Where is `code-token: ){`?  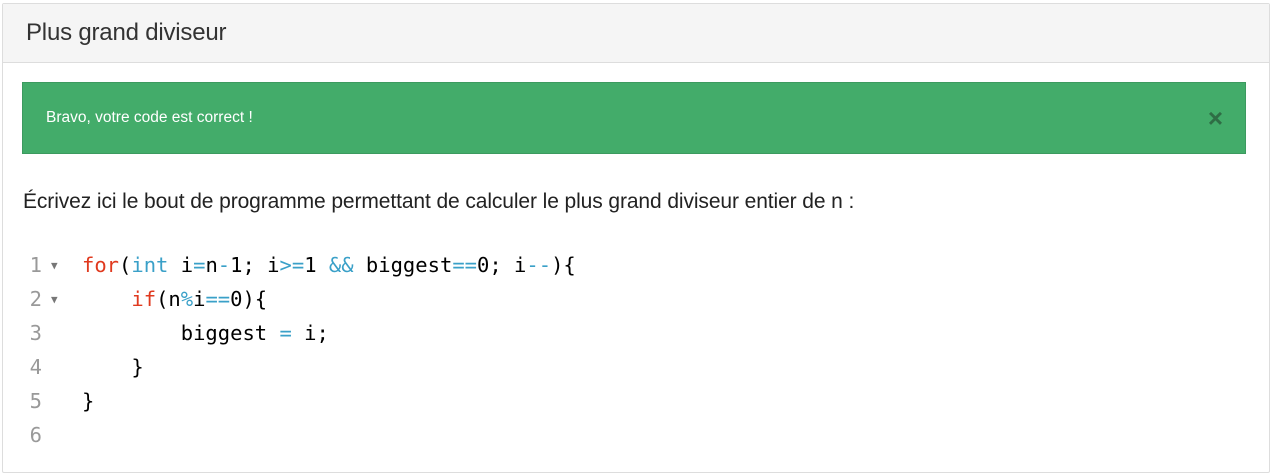
code-token: ){ is located at coordinates (563, 265).